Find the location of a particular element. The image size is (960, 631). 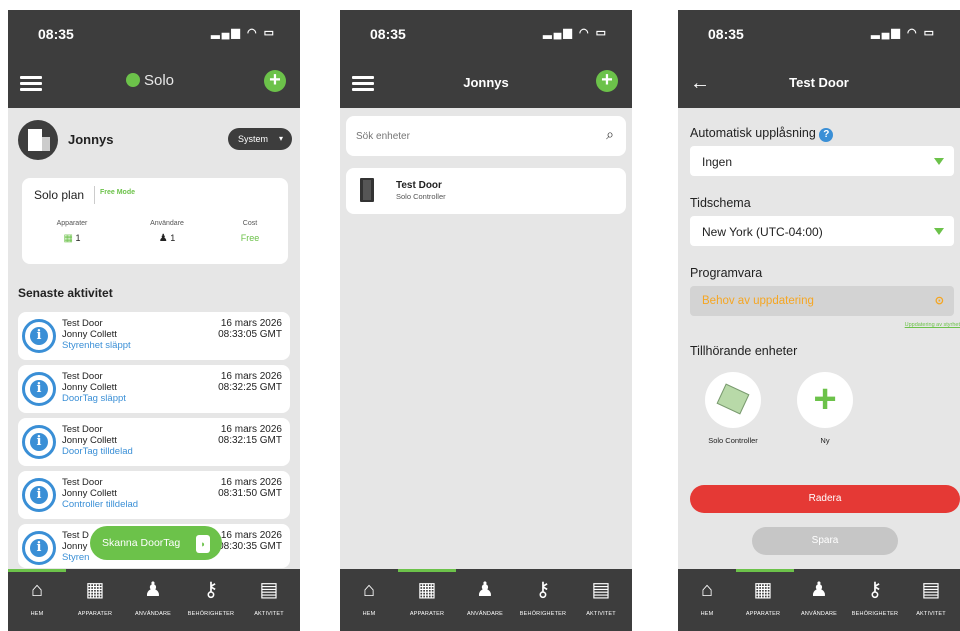

scan-doortag-button: Skanna DoorTag ◗ is located at coordinates (156, 543).